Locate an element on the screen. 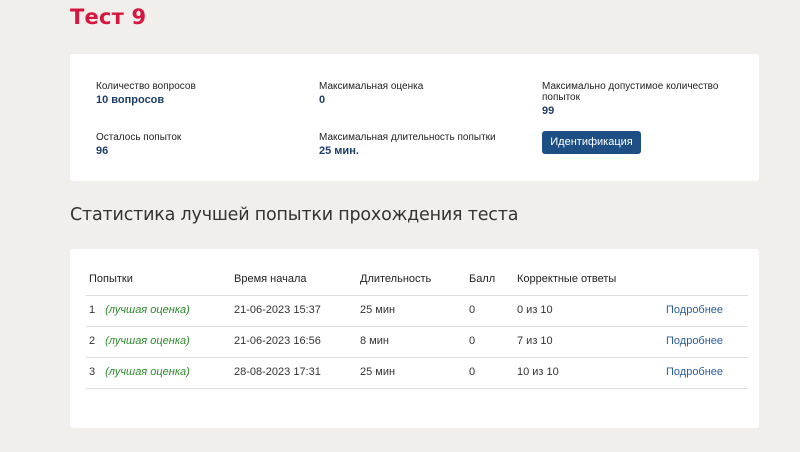 This screenshot has width=800, height=452. correct-answers-cell: 7 из 10 is located at coordinates (535, 341).